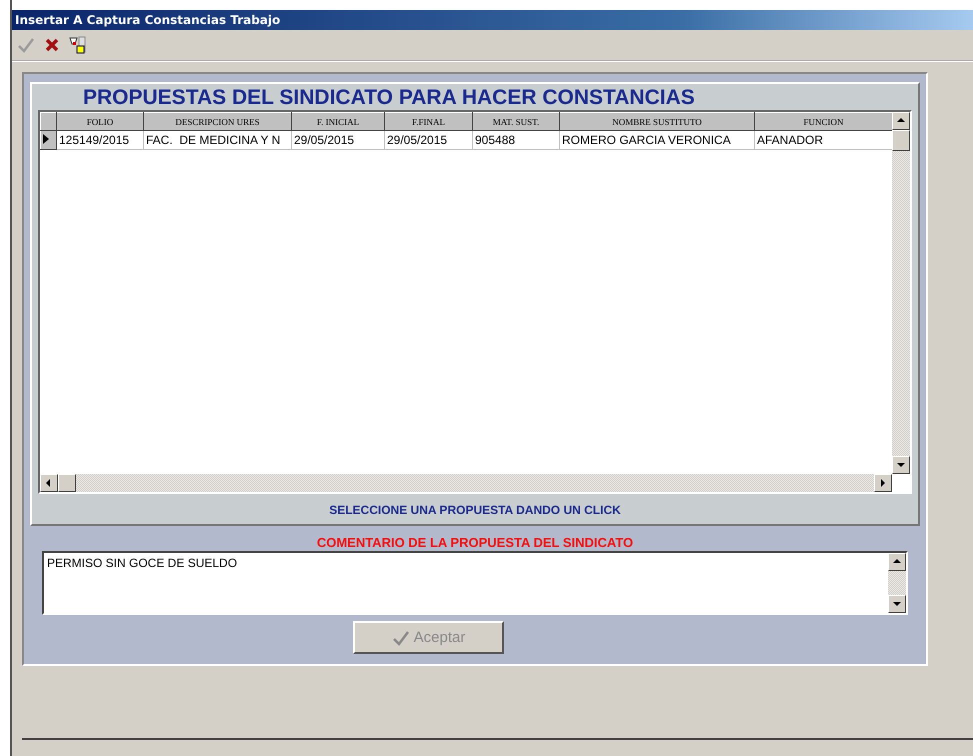 This screenshot has height=756, width=973. Describe the element at coordinates (657, 140) in the screenshot. I see `table-cell: ROMERO GARCIA VERONICA` at that location.